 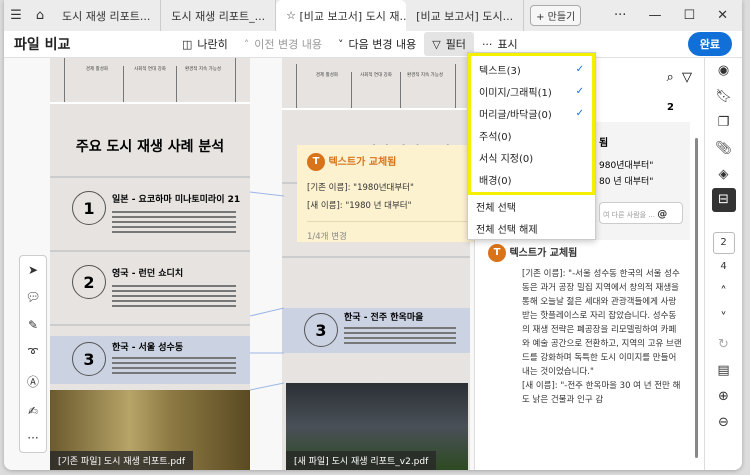 What do you see at coordinates (626, 166) in the screenshot?
I see `card-old: 980년대부터"` at bounding box center [626, 166].